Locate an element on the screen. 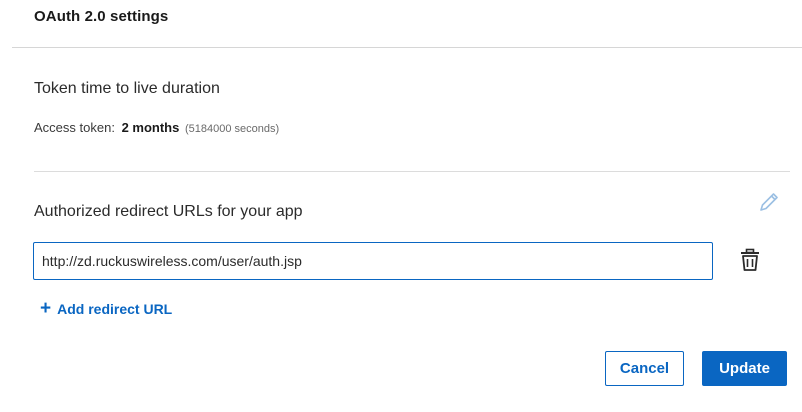  access-token-seconds: (5184000 seconds) is located at coordinates (232, 129).